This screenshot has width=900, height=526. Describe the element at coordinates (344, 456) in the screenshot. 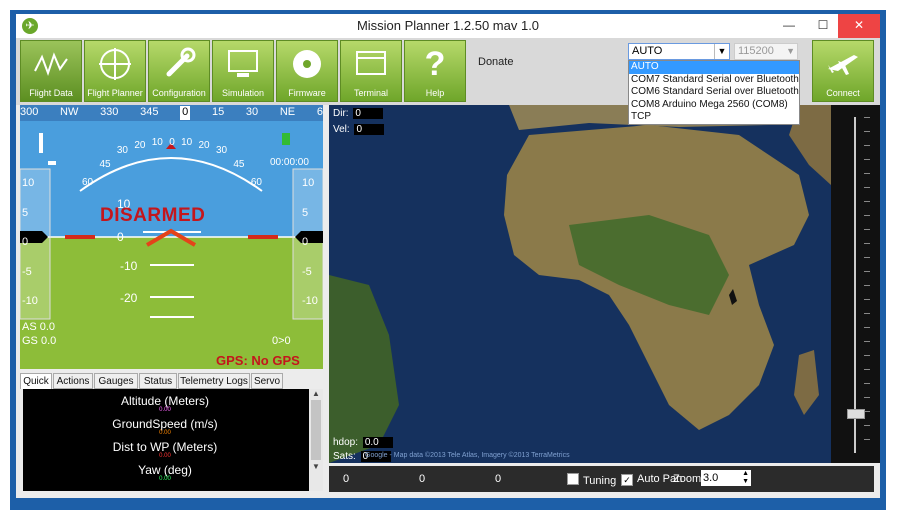

I see `sats-label: Sats:` at that location.